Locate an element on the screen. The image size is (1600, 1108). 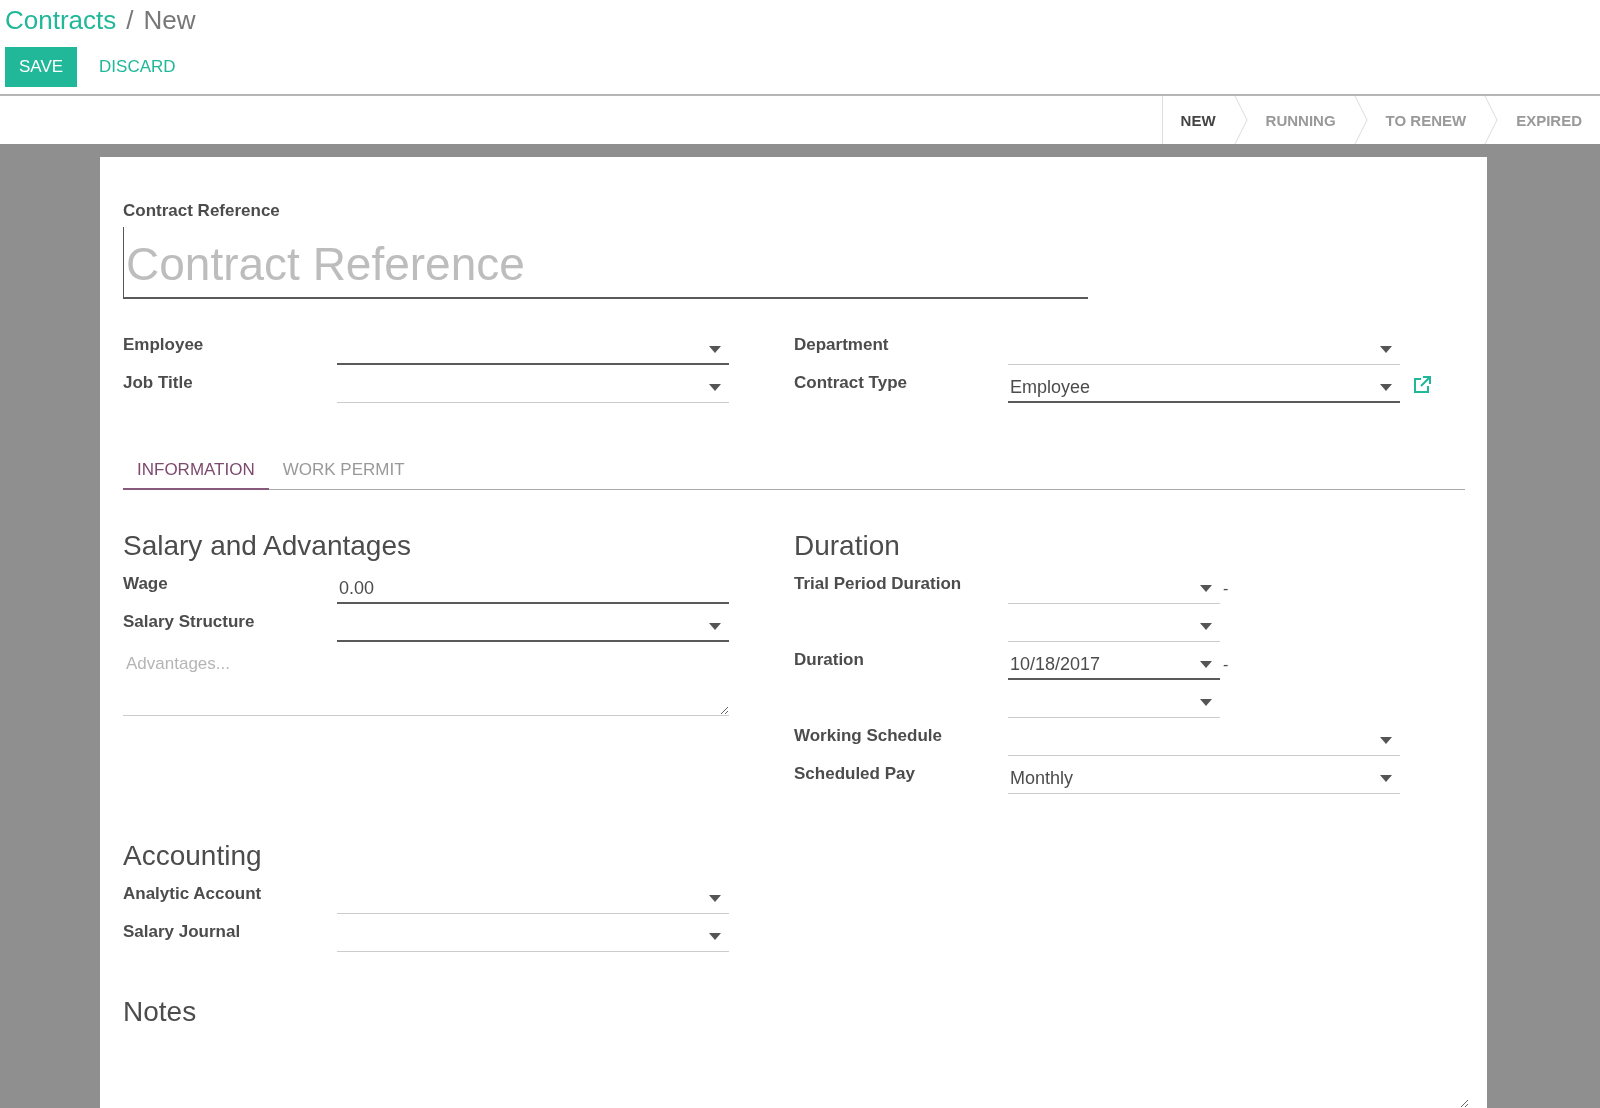
input-field: Contract Reference is located at coordinates (605, 263).